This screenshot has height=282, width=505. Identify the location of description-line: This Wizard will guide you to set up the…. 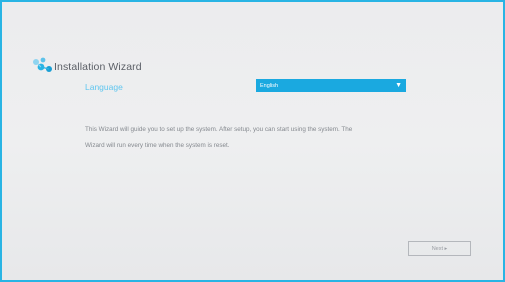
(219, 129).